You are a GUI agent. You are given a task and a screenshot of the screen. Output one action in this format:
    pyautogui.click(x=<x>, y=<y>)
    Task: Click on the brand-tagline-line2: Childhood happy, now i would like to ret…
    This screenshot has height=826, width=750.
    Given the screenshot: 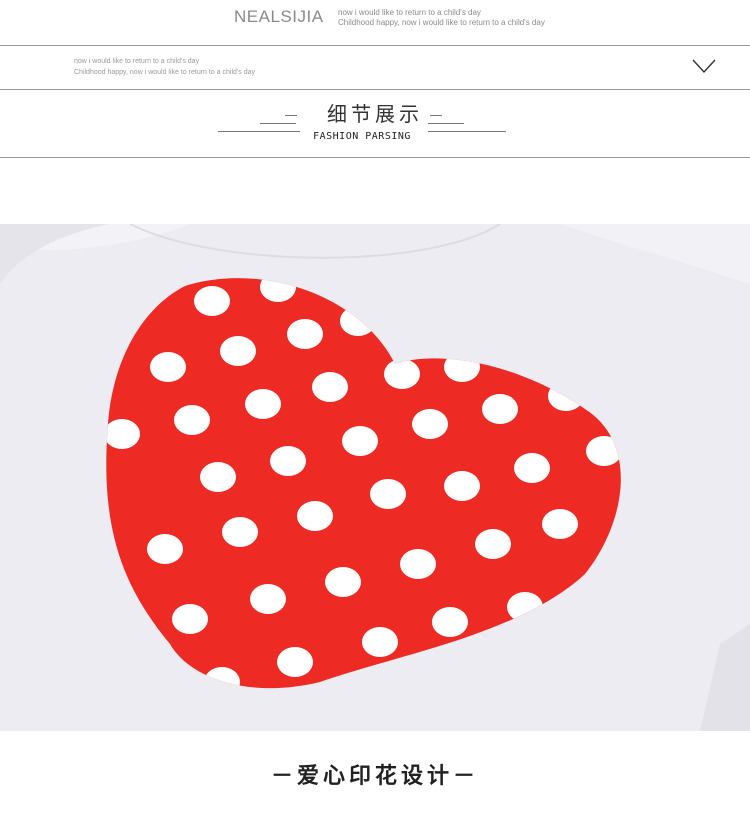 What is the action you would take?
    pyautogui.click(x=441, y=22)
    